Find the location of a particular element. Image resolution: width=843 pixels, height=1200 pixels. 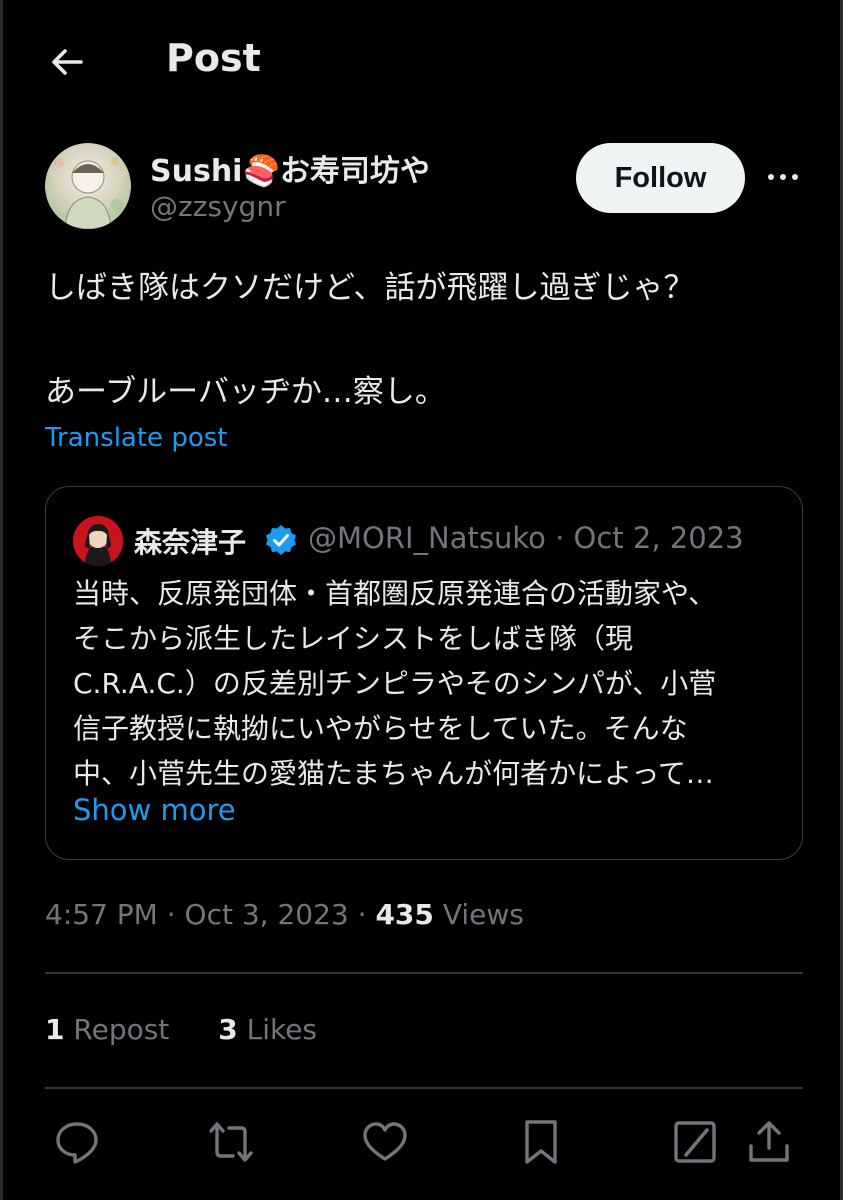

quote-handle-date: @MORI_Natsuko · Oct 2, 2023 is located at coordinates (526, 538).